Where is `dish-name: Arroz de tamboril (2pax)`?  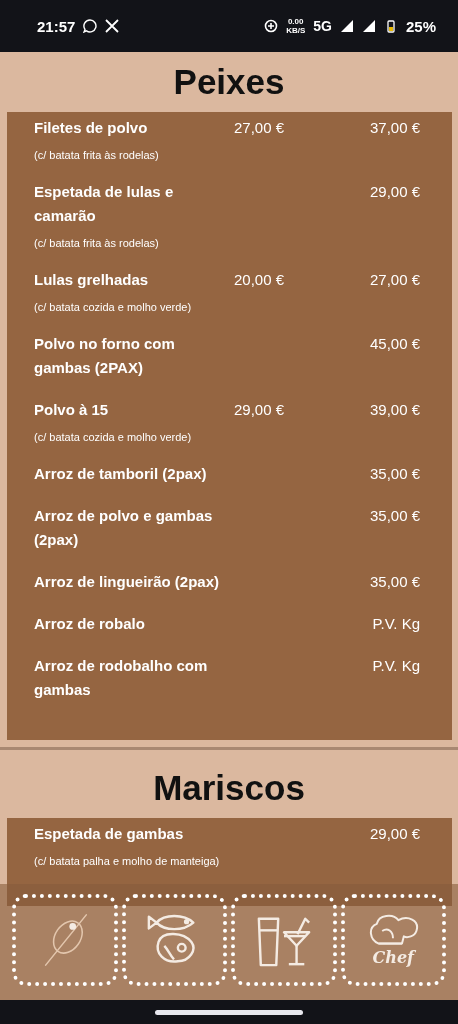
dish-name: Arroz de tamboril (2pax) is located at coordinates (121, 474).